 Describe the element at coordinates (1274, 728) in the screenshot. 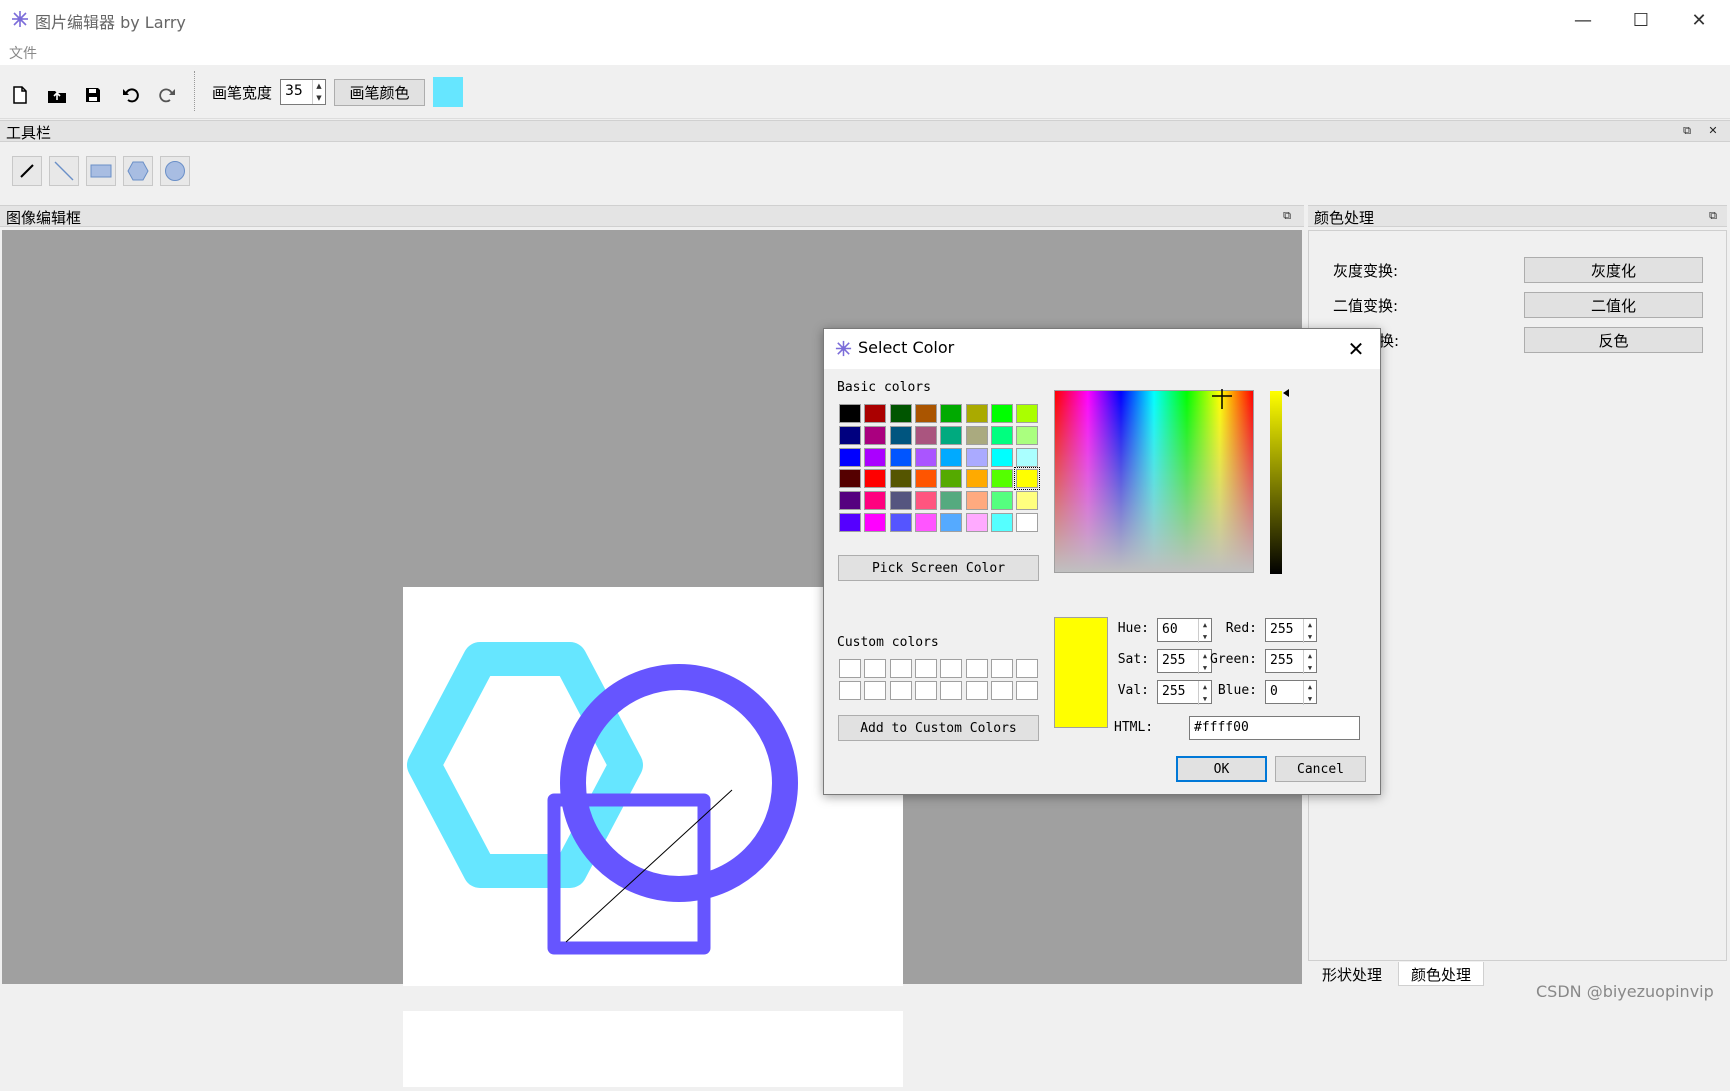

I see `html-color-input: #ffff00` at that location.